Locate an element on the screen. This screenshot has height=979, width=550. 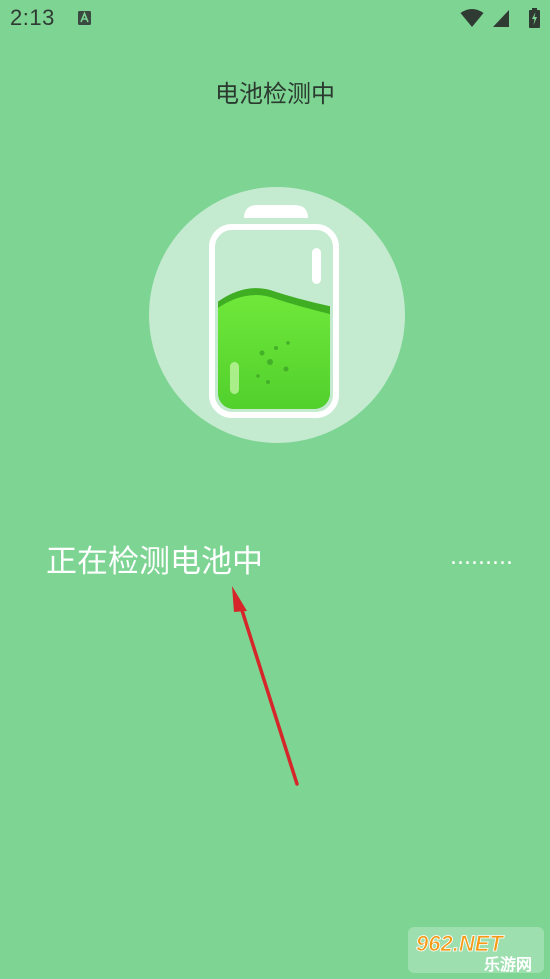
status-time: 2:13 is located at coordinates (32, 17).